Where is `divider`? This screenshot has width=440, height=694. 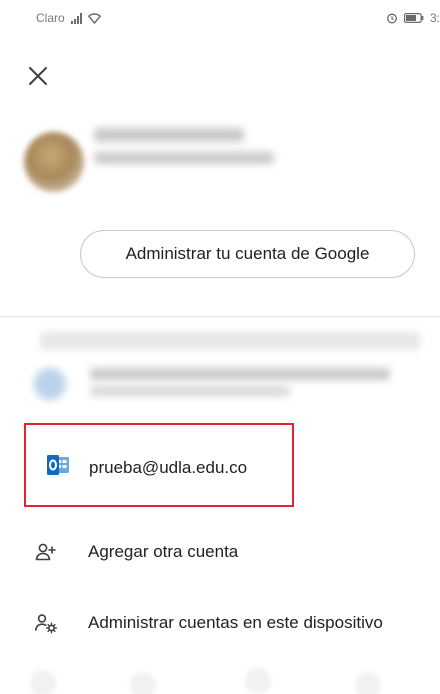 divider is located at coordinates (220, 316).